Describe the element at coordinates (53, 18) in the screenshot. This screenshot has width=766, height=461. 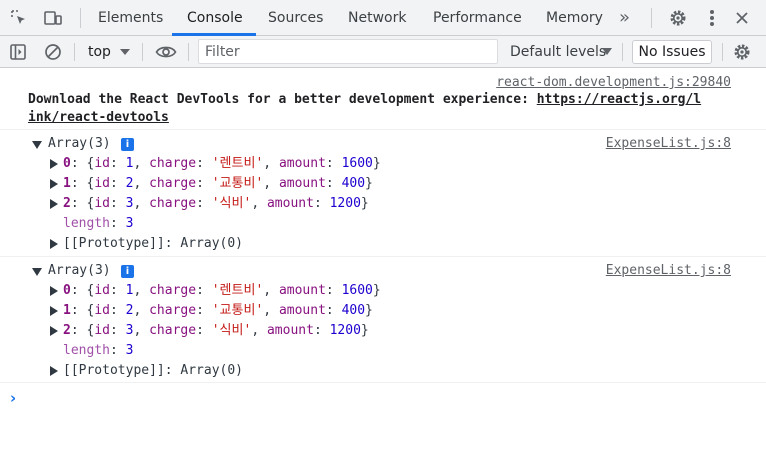
I see `device-toolbar-icon` at that location.